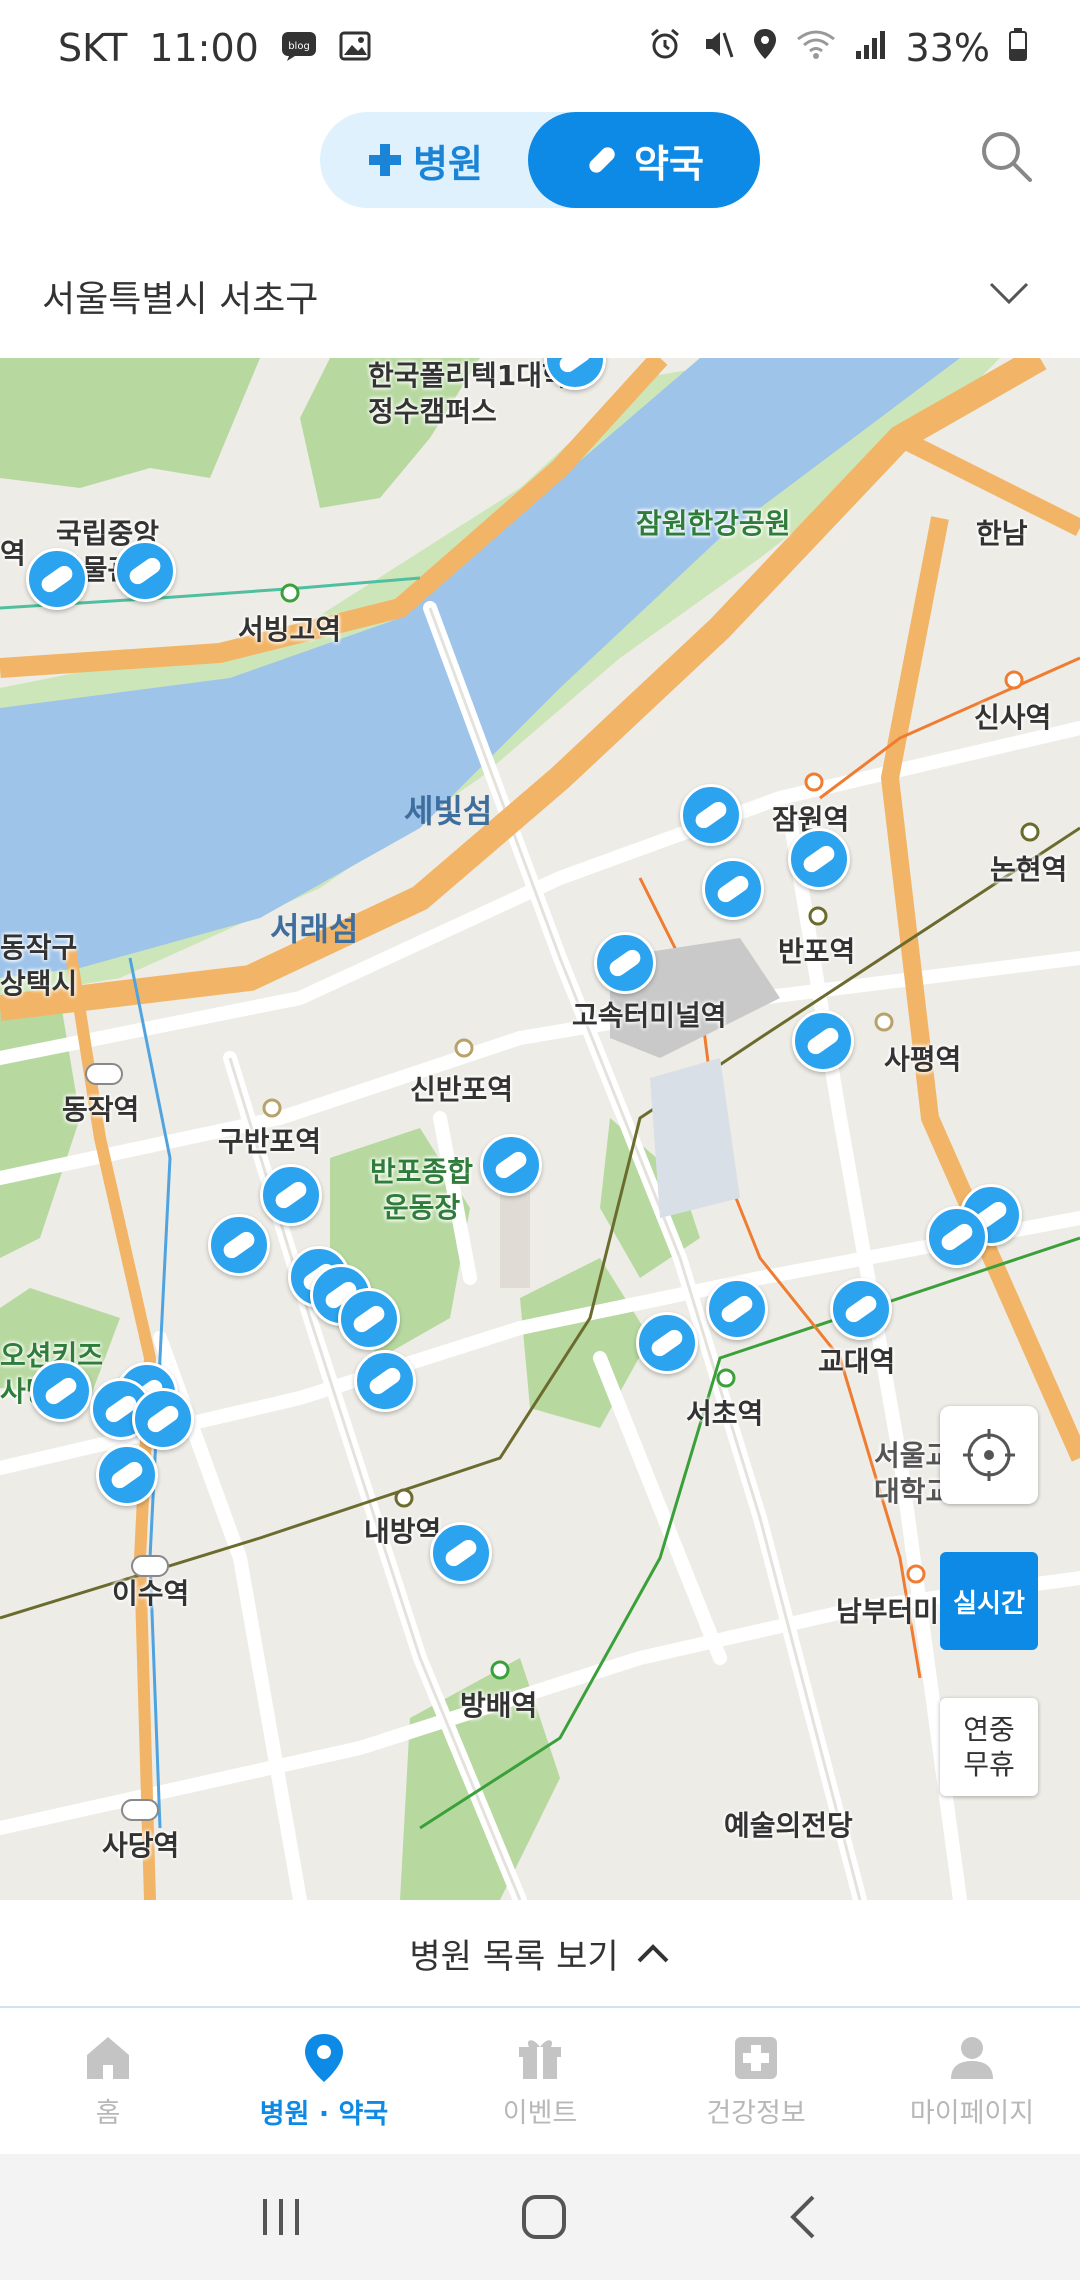 Image resolution: width=1080 pixels, height=2280 pixels. What do you see at coordinates (270, 1141) in the screenshot?
I see `map-label: 구반포역` at bounding box center [270, 1141].